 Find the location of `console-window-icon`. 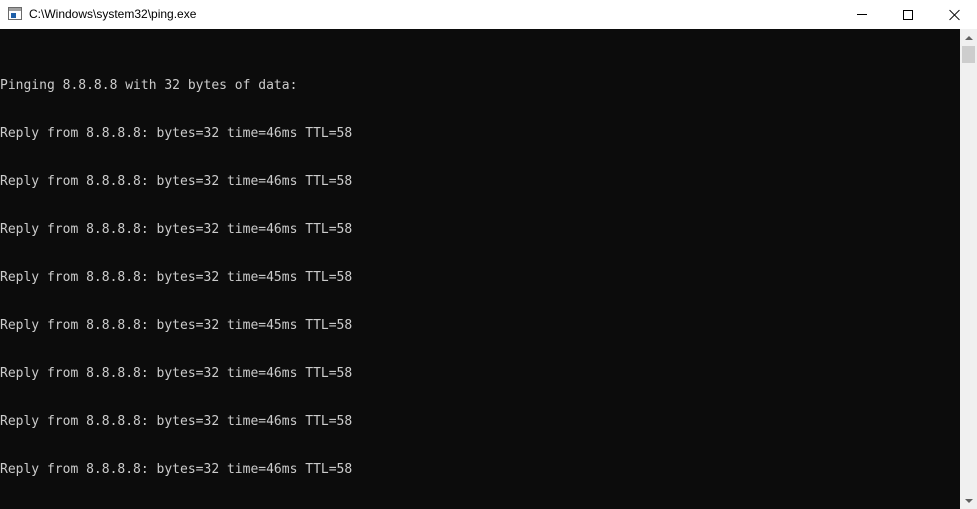

console-window-icon is located at coordinates (15, 13).